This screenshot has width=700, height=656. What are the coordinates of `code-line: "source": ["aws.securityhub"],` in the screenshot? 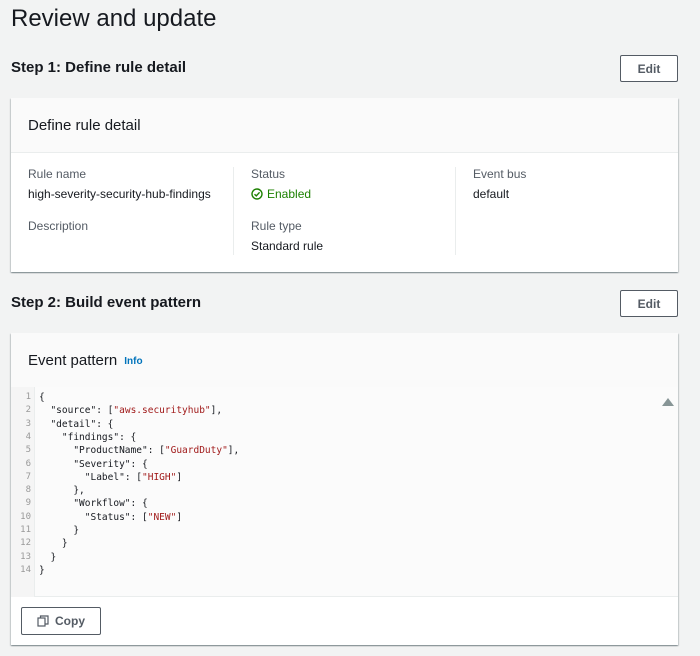 It's located at (136, 411).